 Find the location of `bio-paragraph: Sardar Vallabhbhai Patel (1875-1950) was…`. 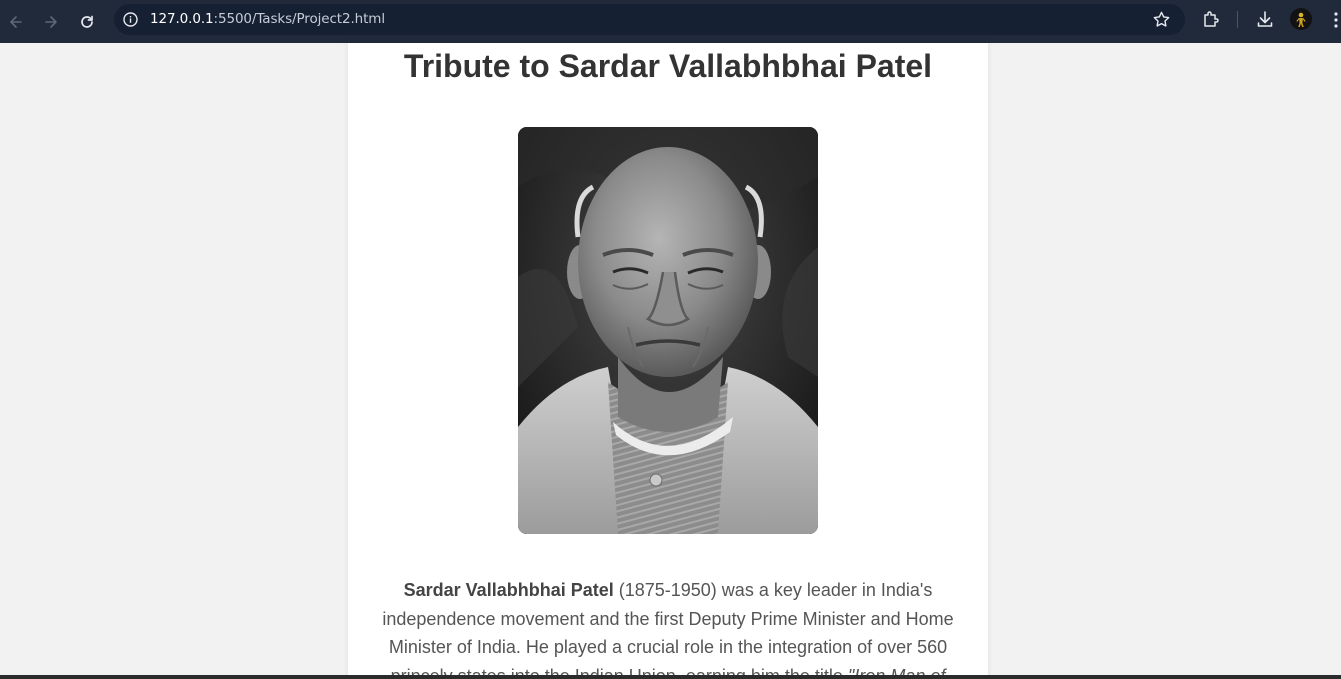

bio-paragraph: Sardar Vallabhbhai Patel (1875-1950) was… is located at coordinates (668, 627).